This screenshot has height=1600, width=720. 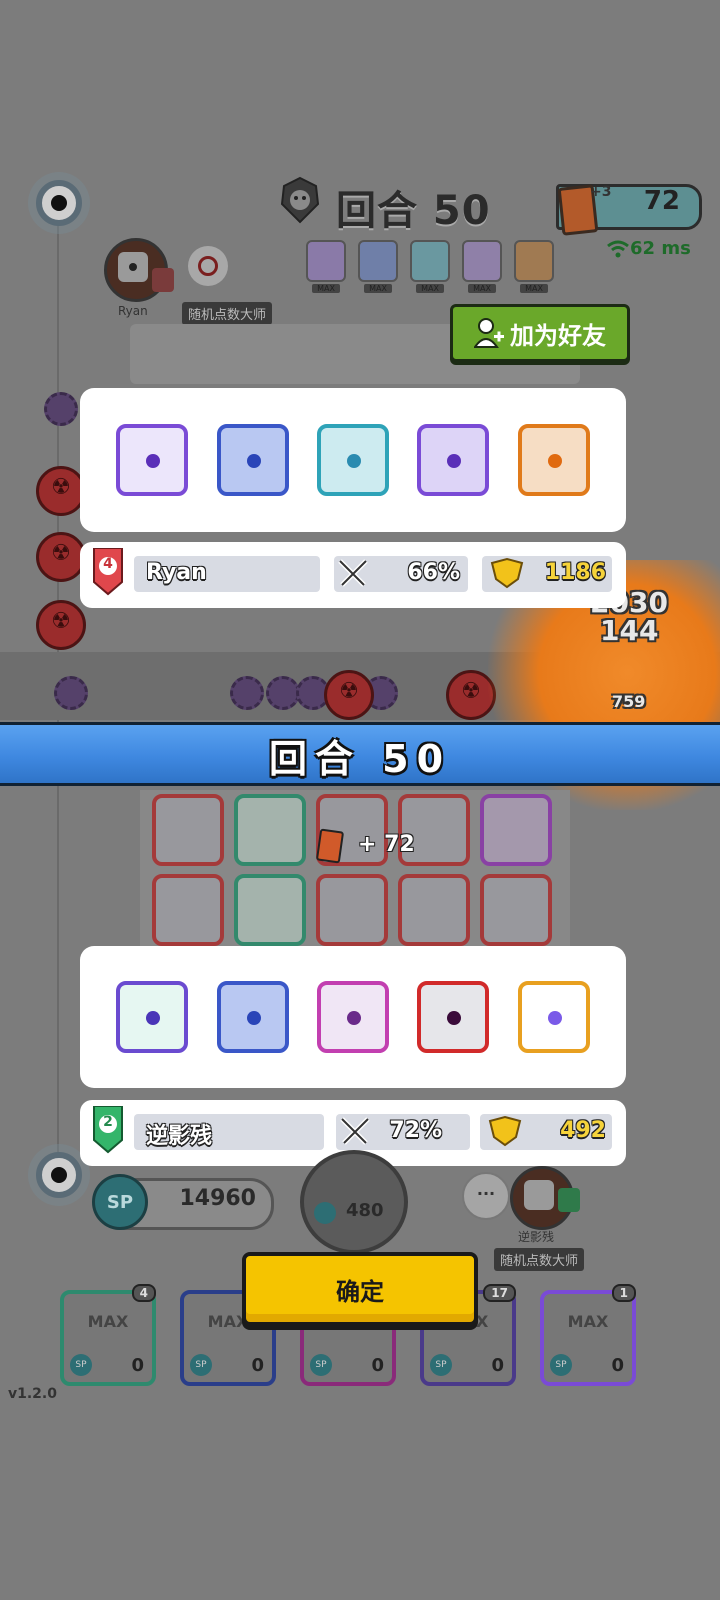 What do you see at coordinates (661, 201) in the screenshot?
I see `gold-value: 72` at bounding box center [661, 201].